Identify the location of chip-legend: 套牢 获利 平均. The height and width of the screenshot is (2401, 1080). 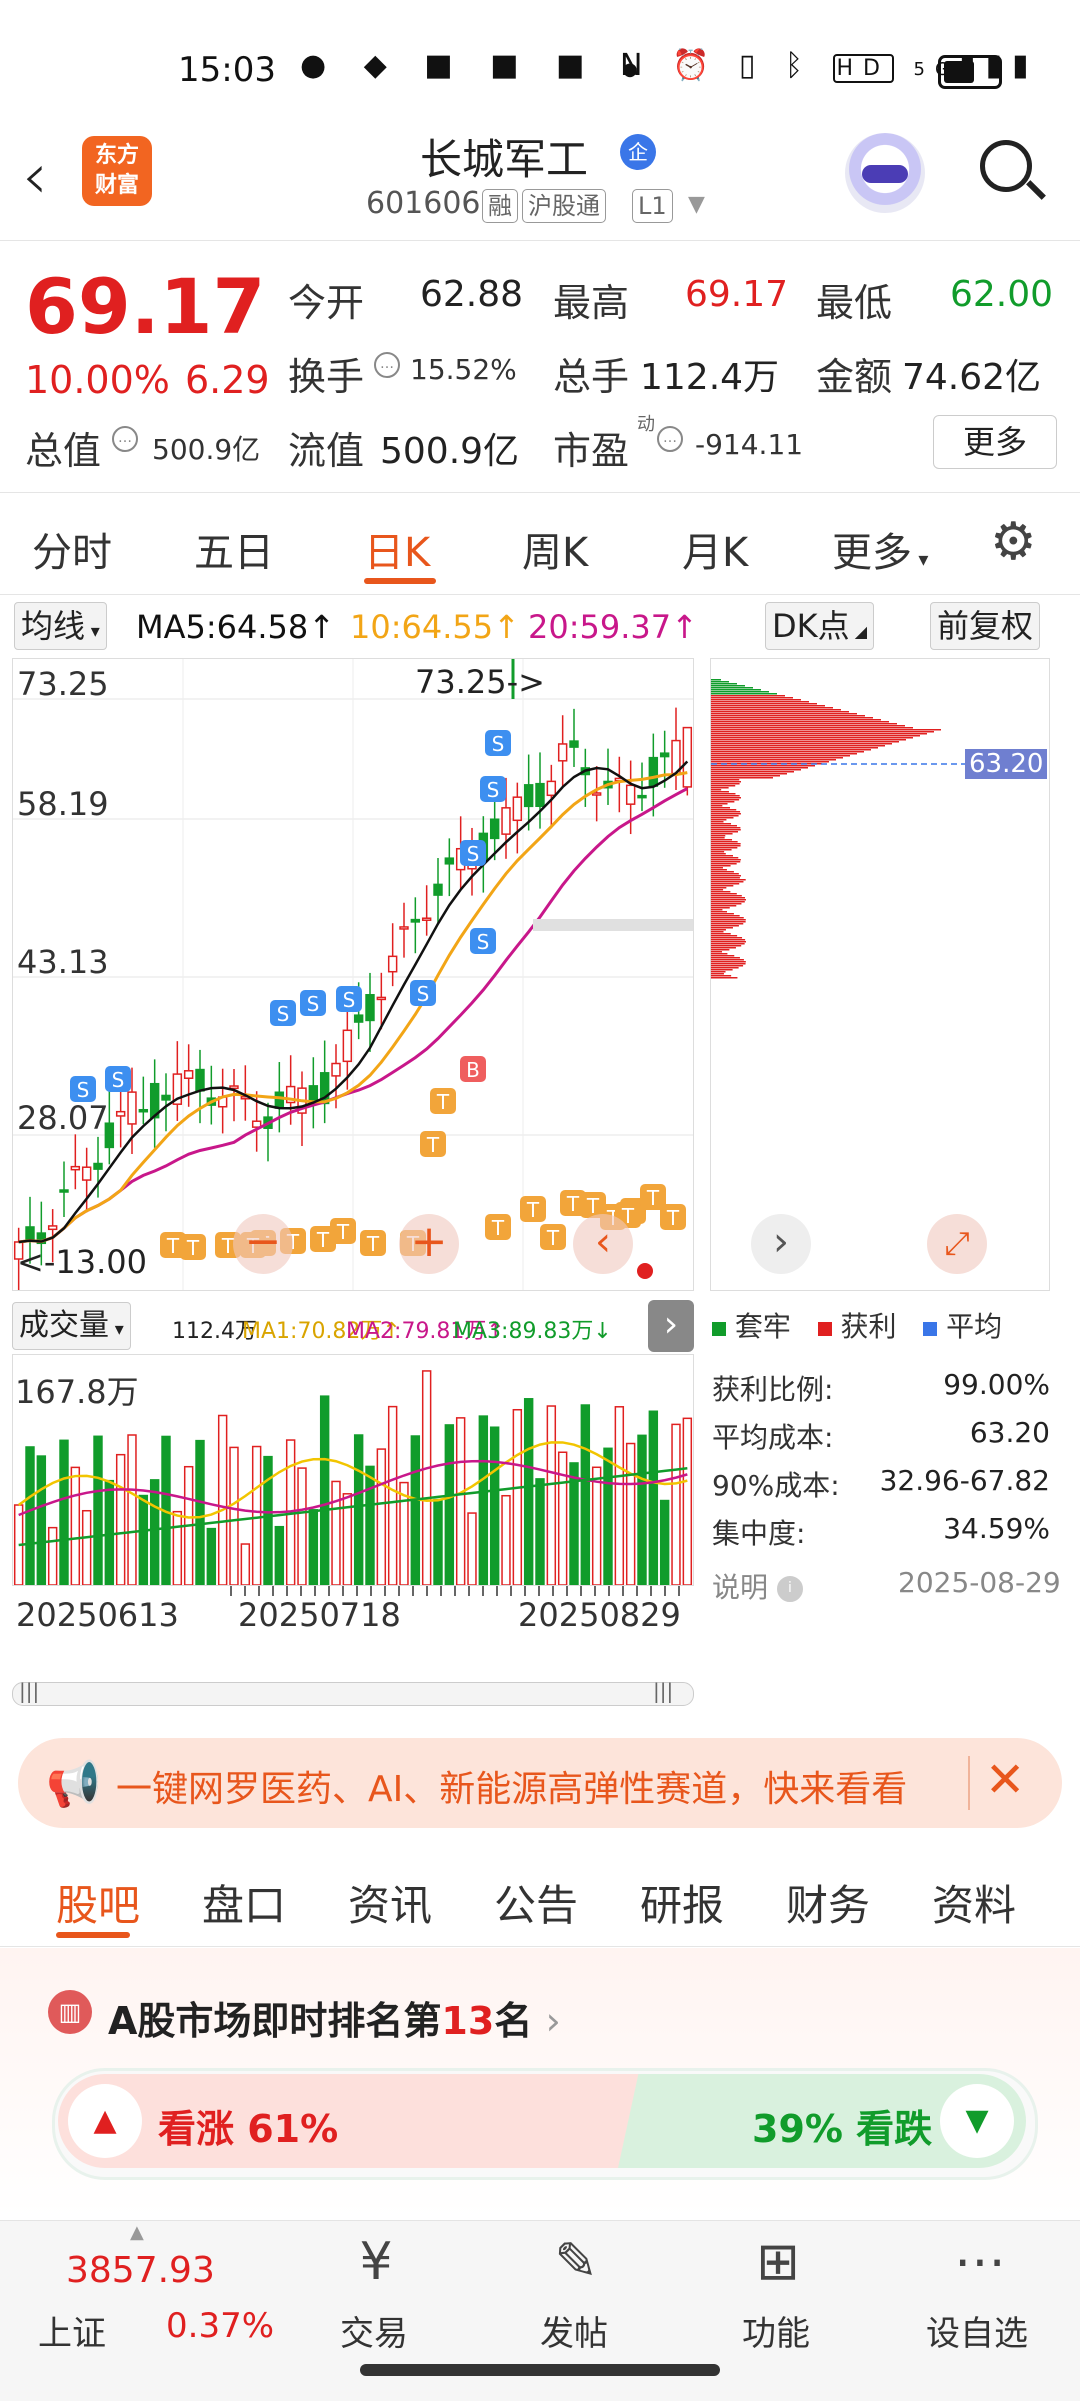
(857, 1325).